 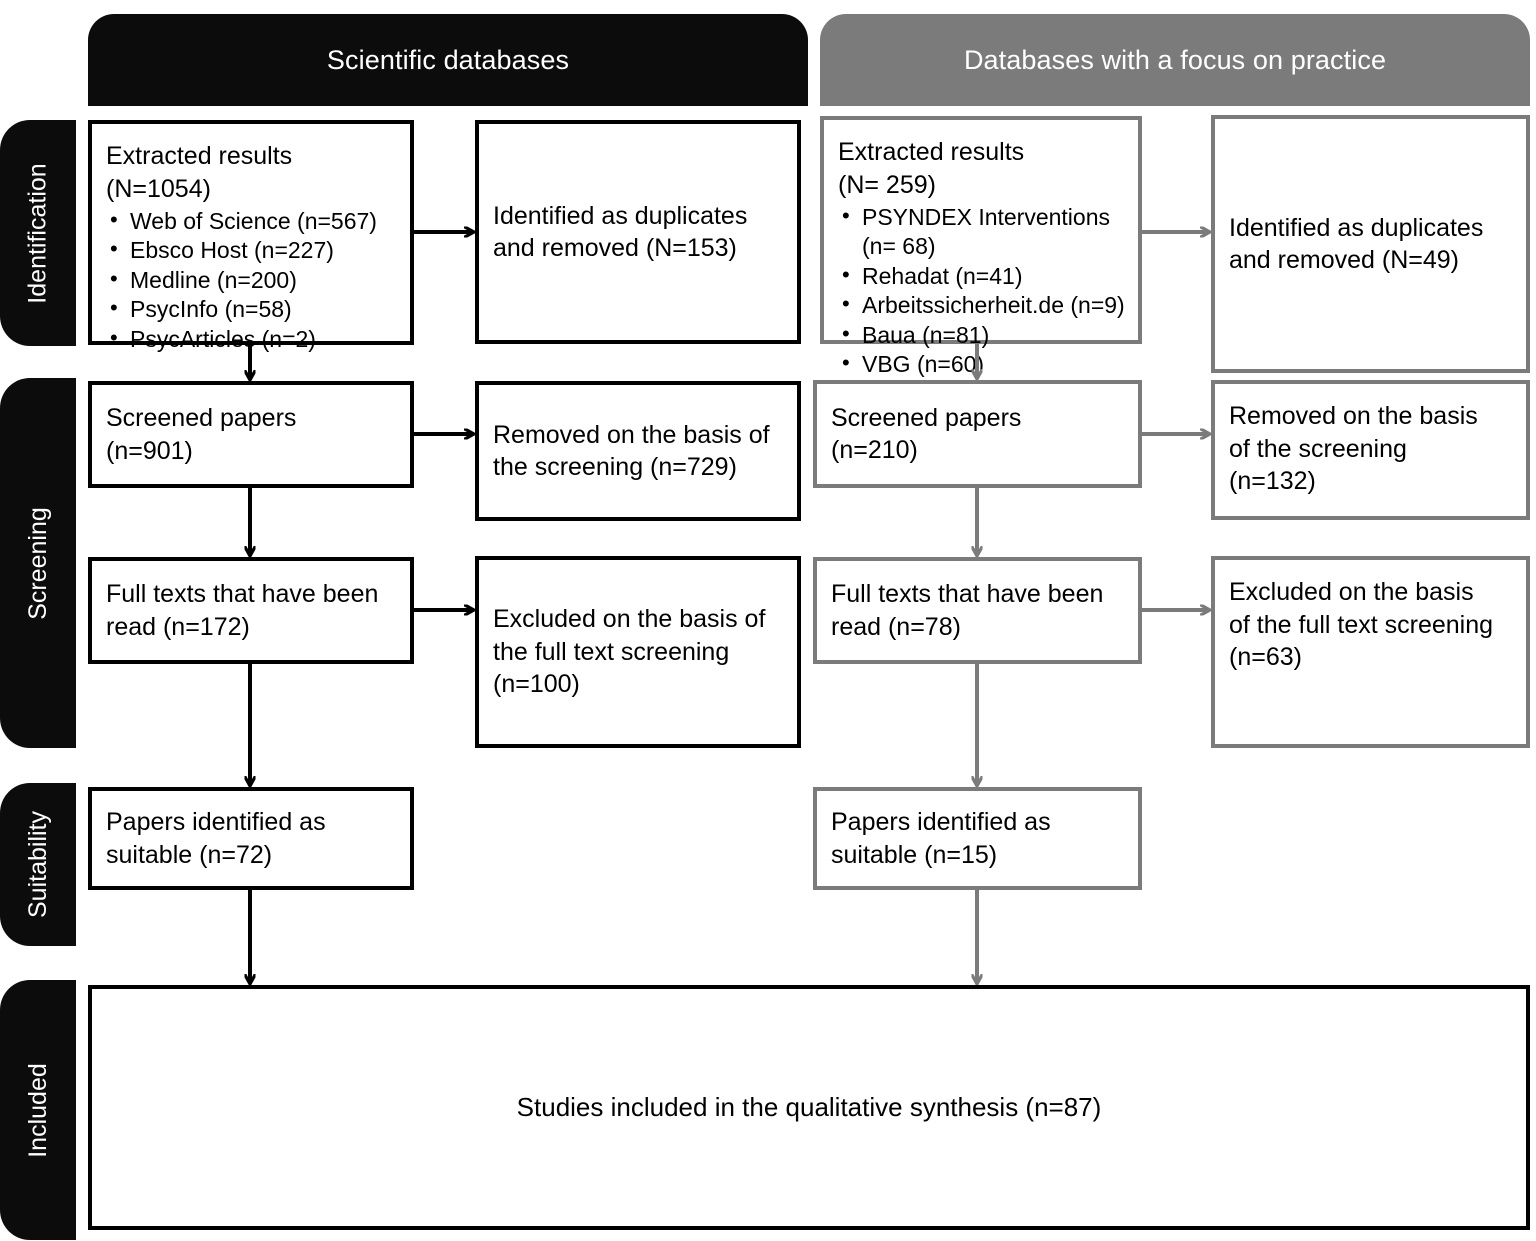 I want to click on connector-left-horizontal-group, so click(x=443, y=421).